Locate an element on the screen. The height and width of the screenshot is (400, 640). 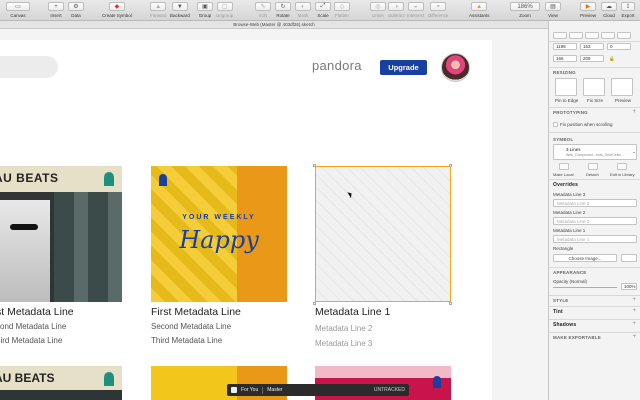
width-field: 166 is located at coordinates (565, 58).